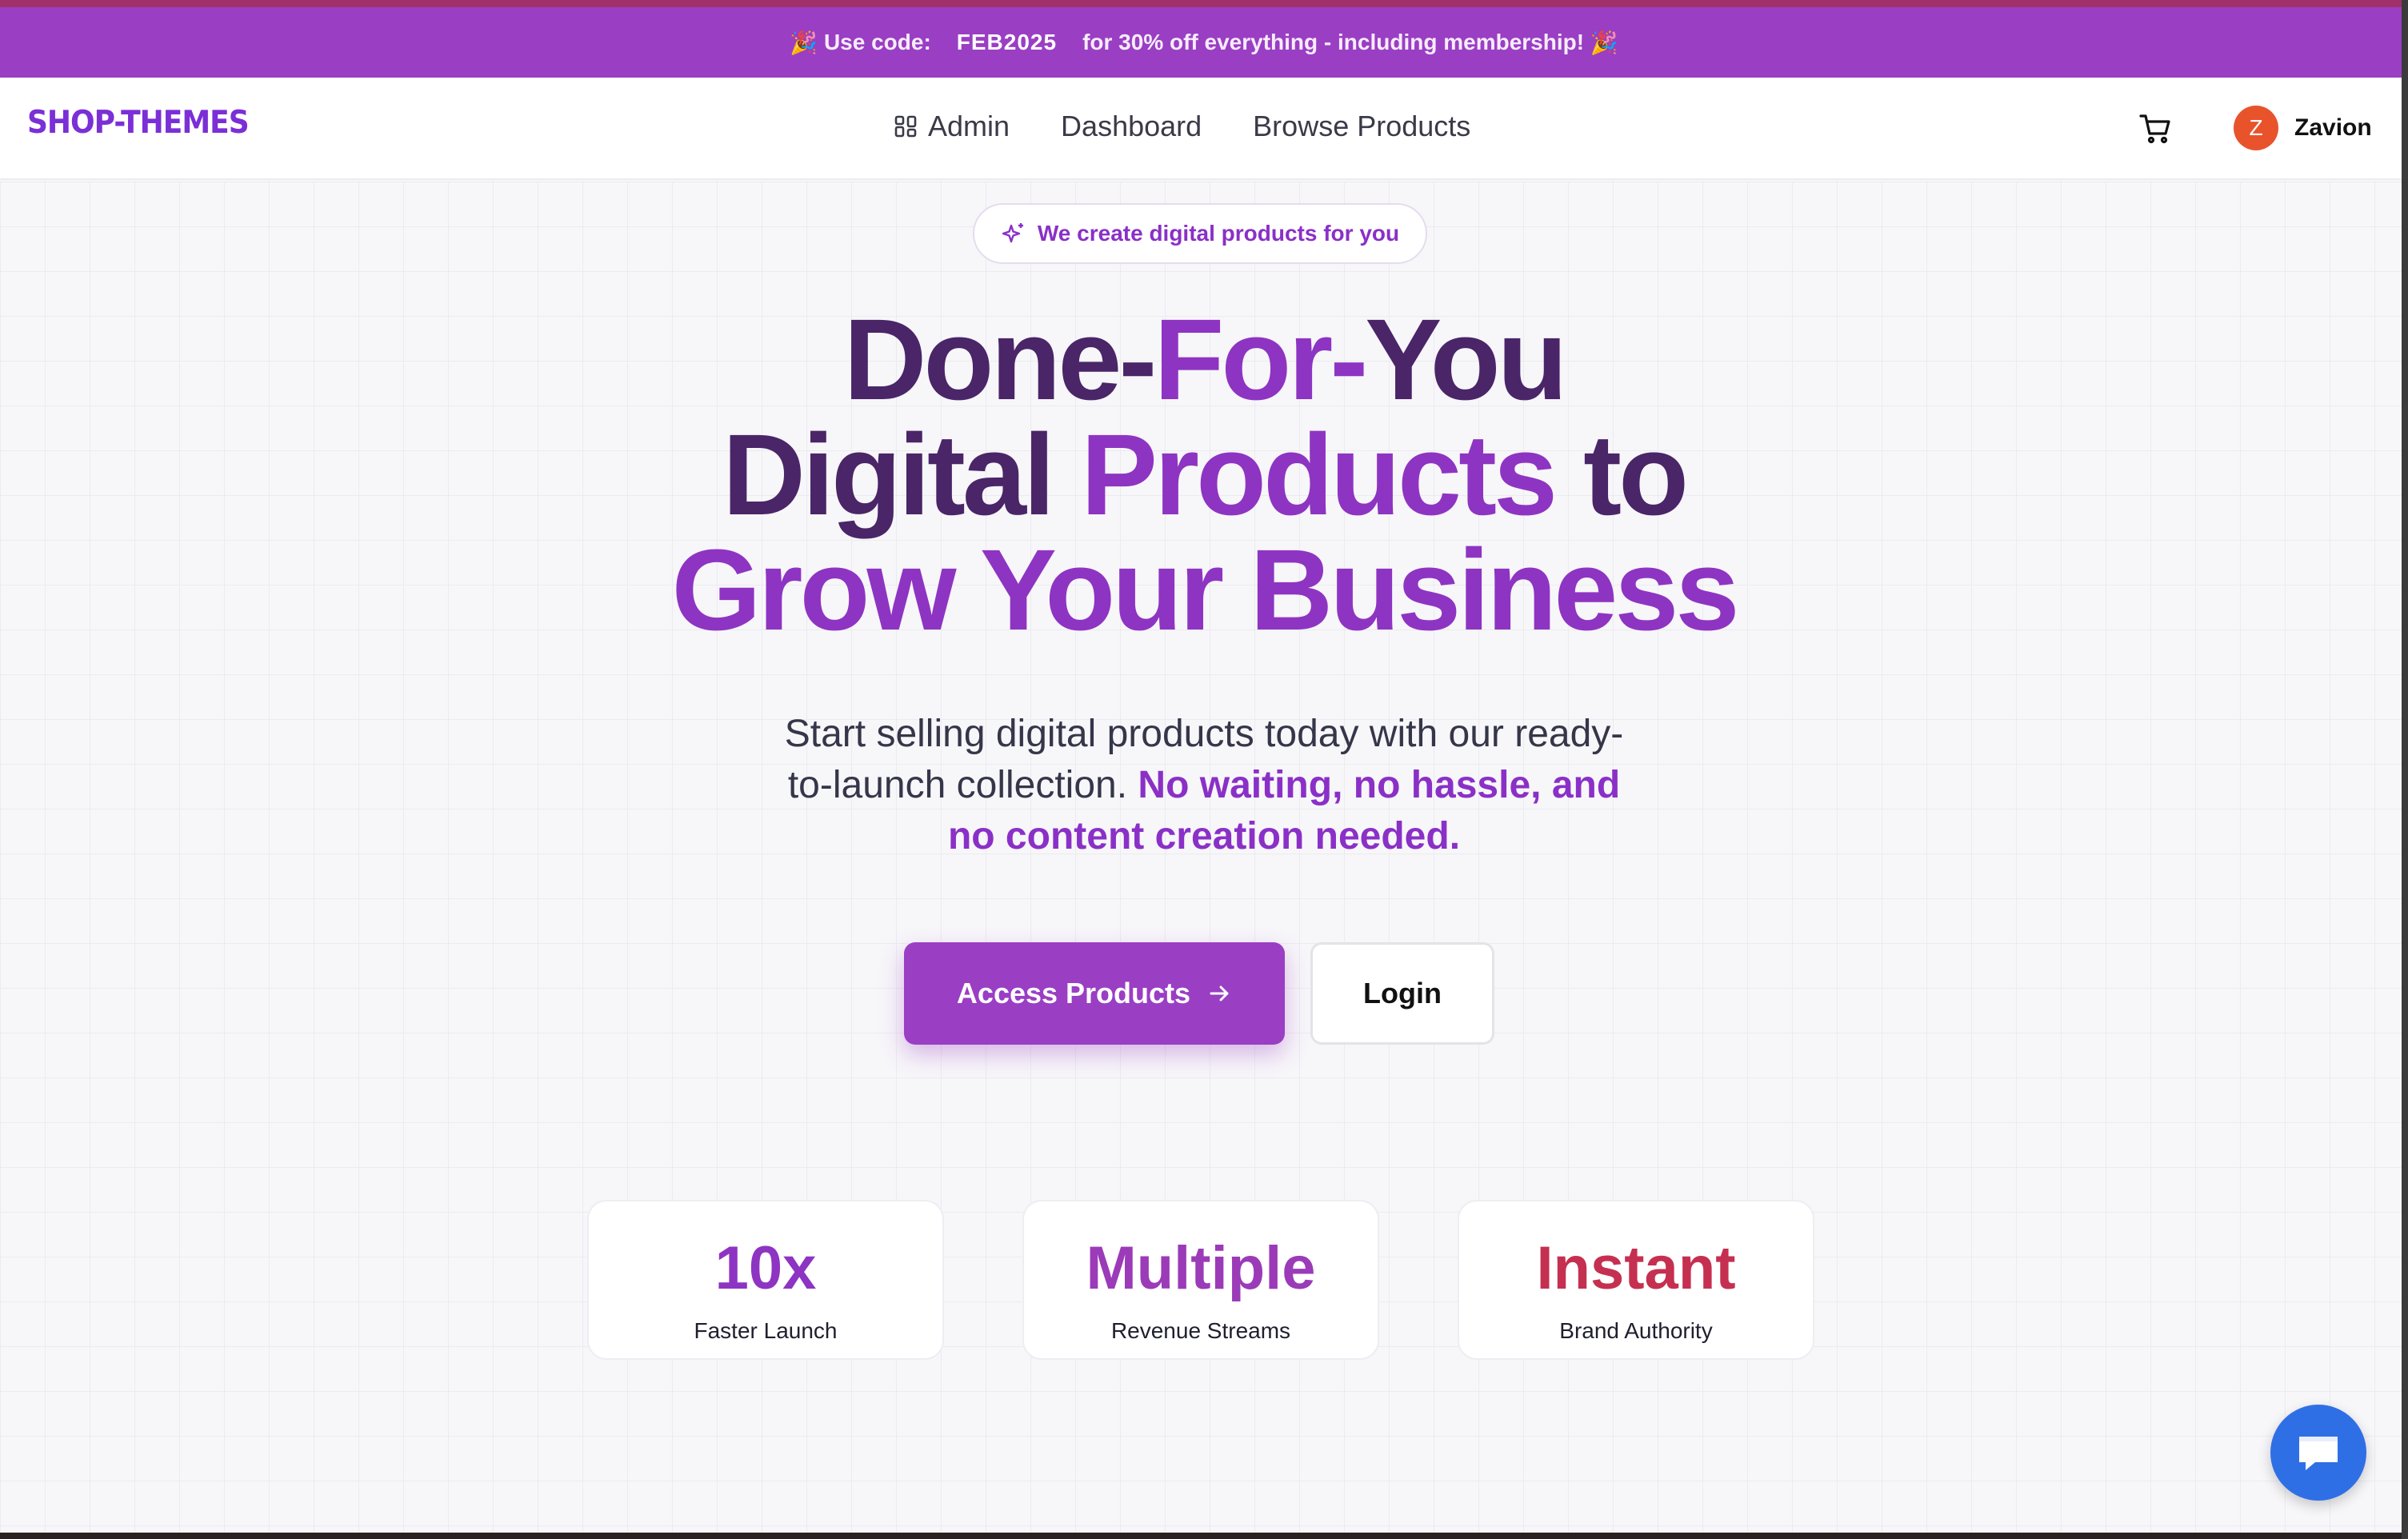  Describe the element at coordinates (1204, 3) in the screenshot. I see `top-border` at that location.